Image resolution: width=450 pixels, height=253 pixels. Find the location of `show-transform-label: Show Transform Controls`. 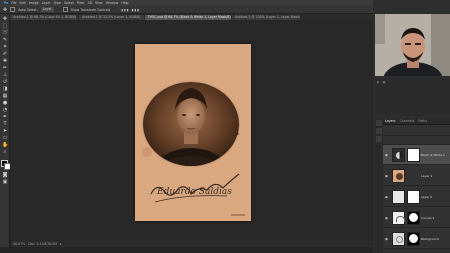

show-transform-label: Show Transform Controls is located at coordinates (90, 9).